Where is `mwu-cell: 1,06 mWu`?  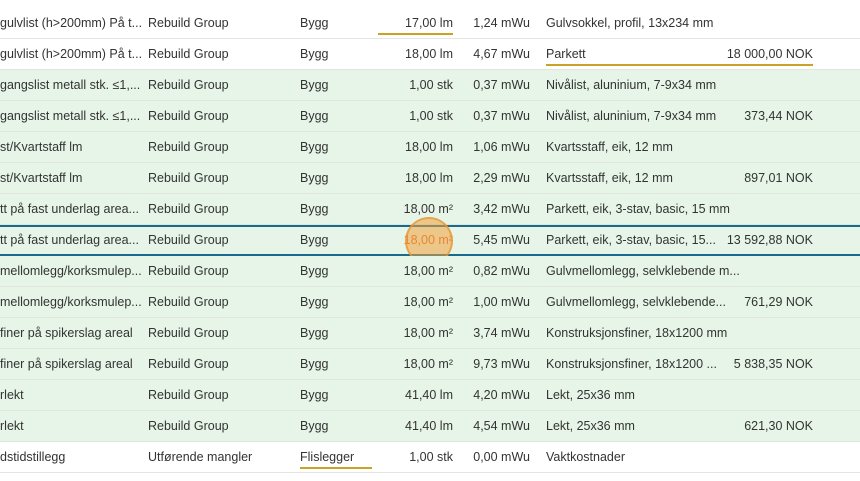 mwu-cell: 1,06 mWu is located at coordinates (494, 147).